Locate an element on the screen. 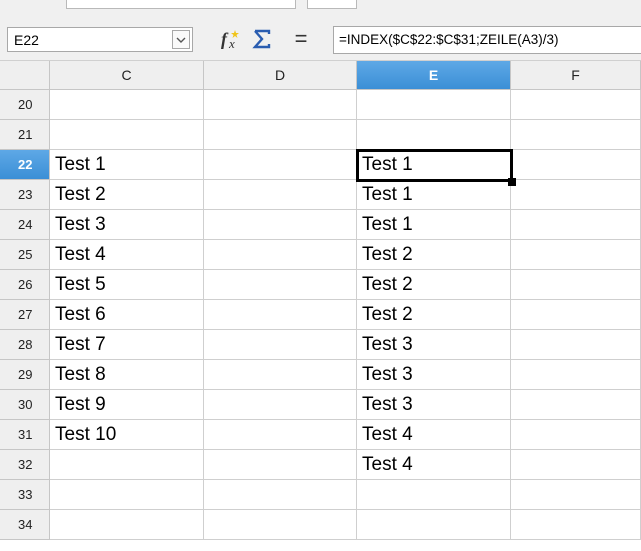 This screenshot has height=551, width=641. cell-e27: Test 2 is located at coordinates (434, 315).